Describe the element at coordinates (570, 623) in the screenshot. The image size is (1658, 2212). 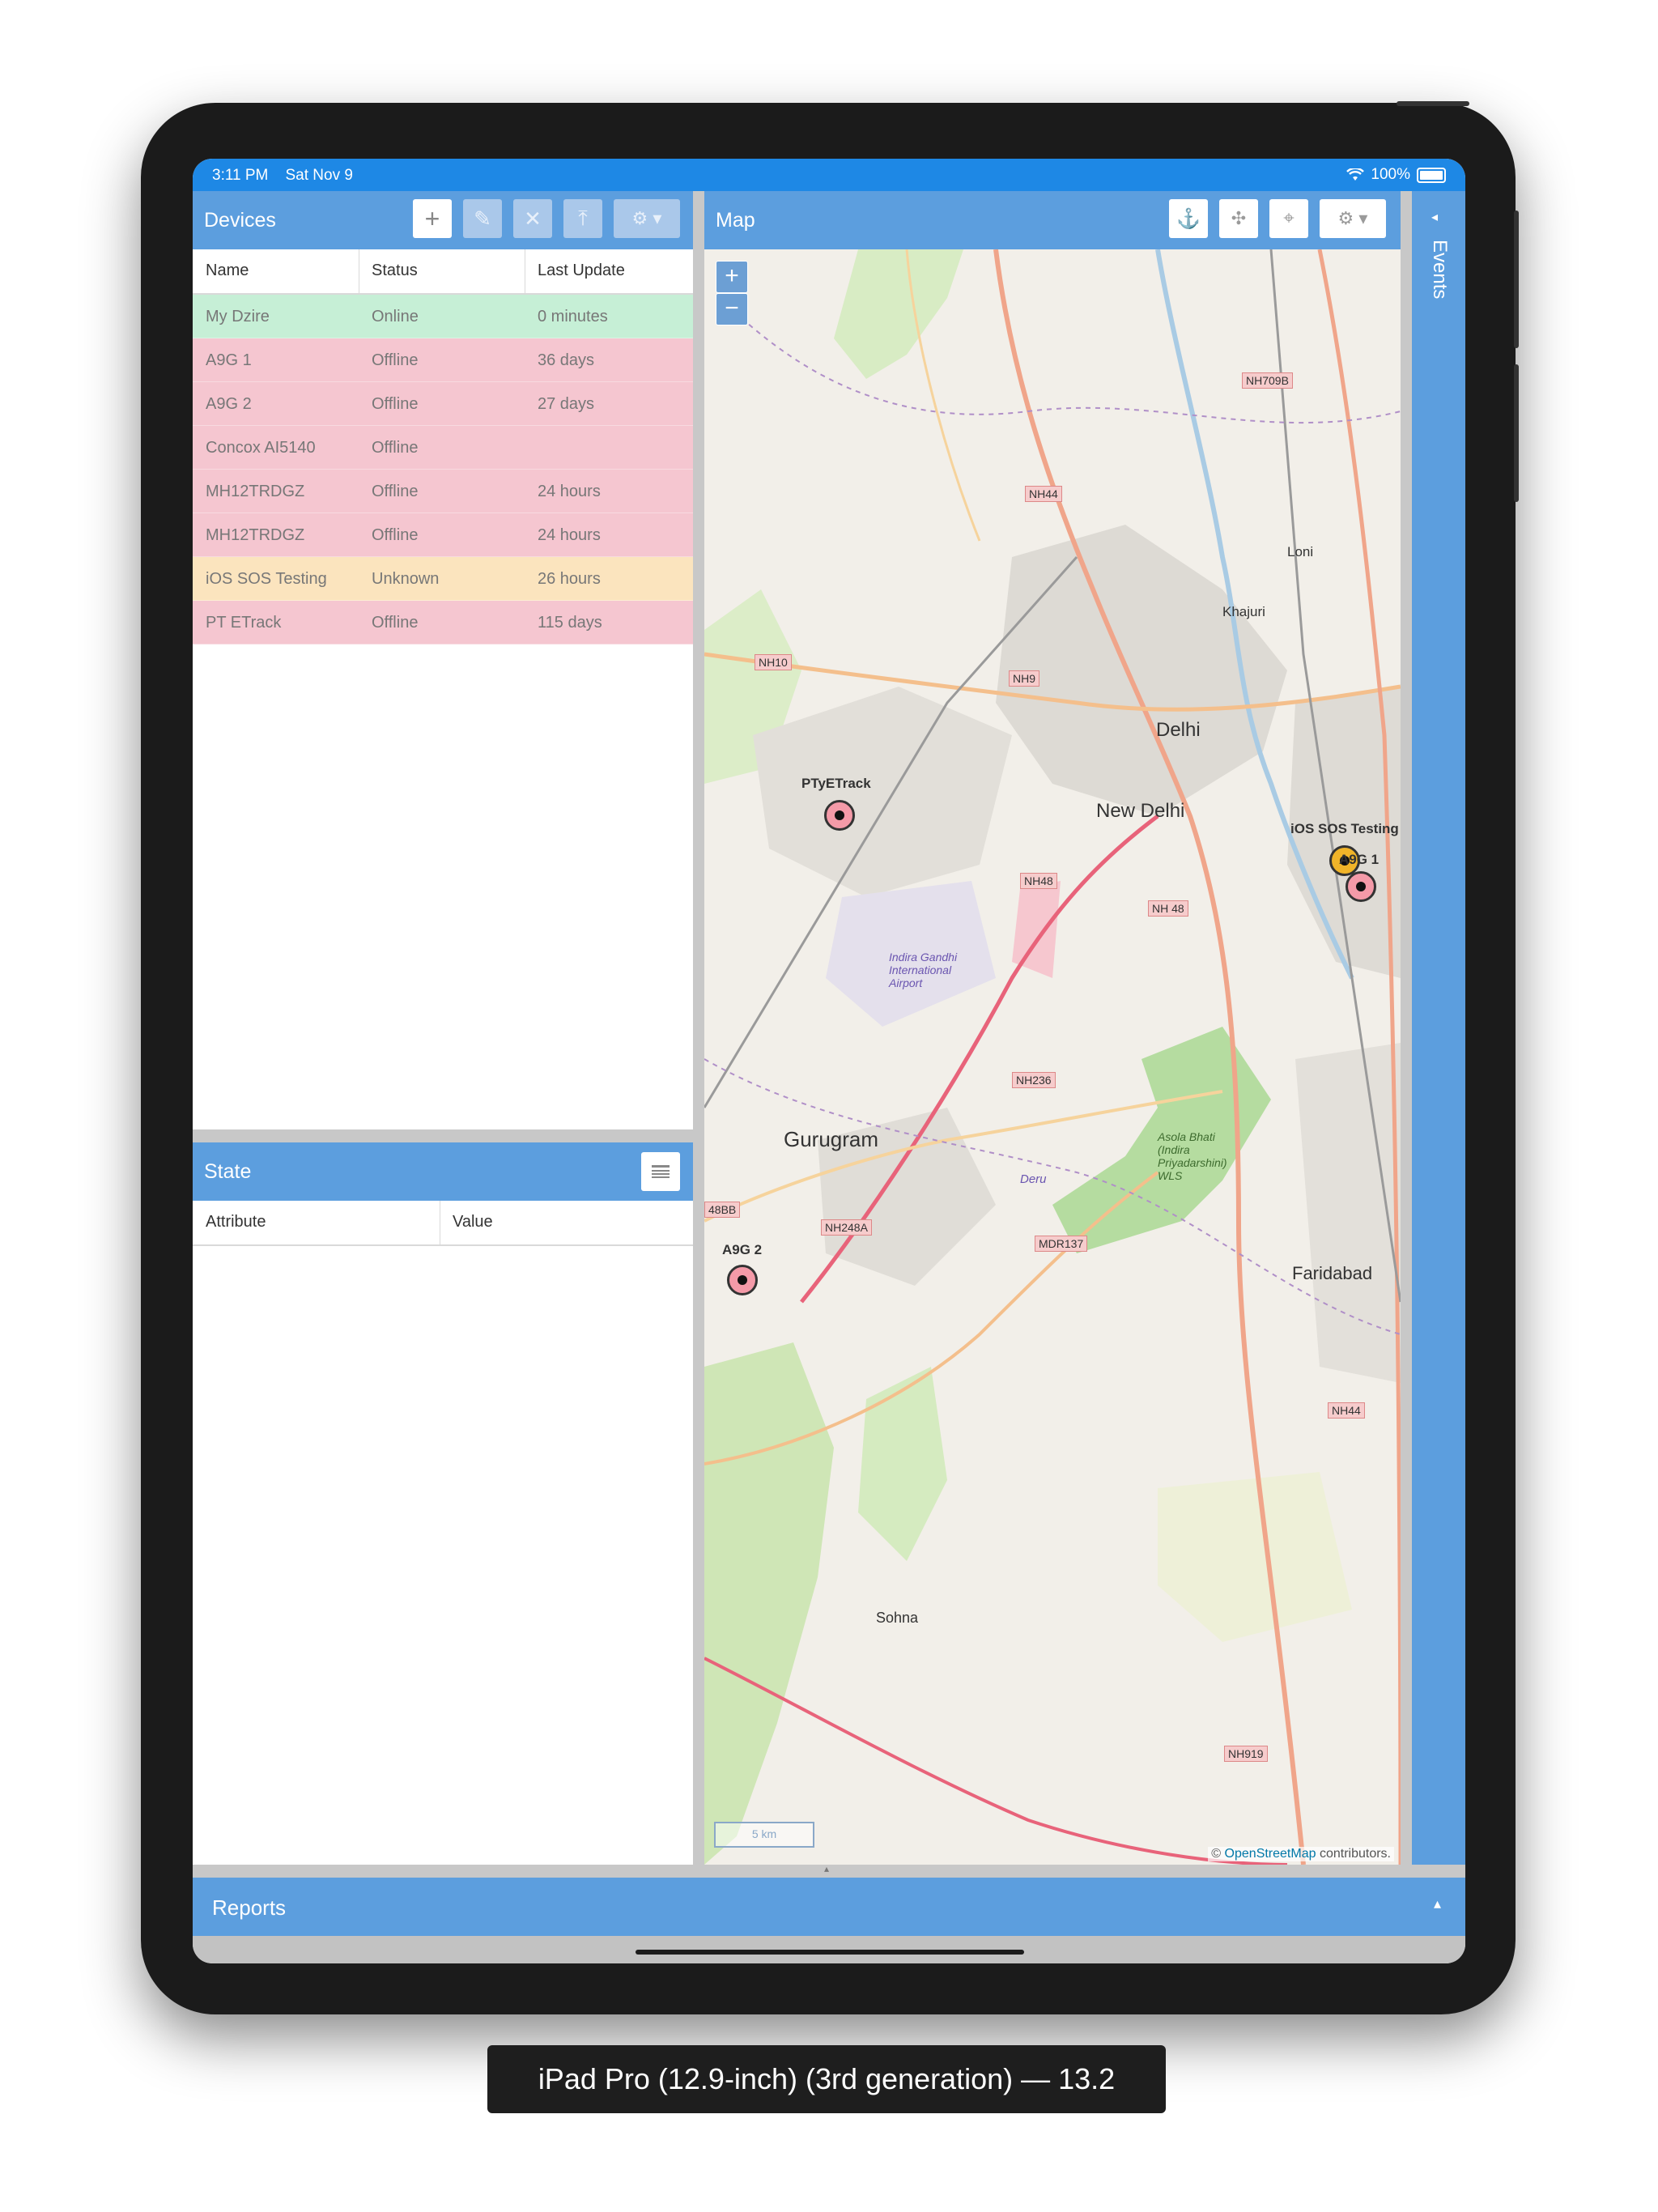
I see `cell-last-update: 115 days` at that location.